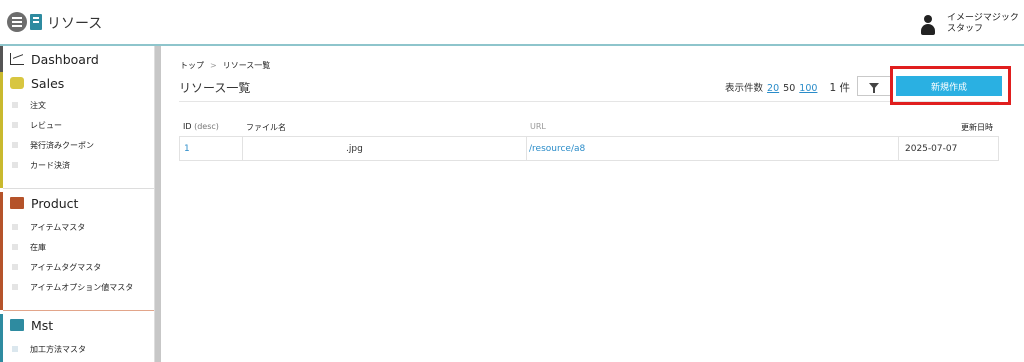 The image size is (1024, 362). What do you see at coordinates (37, 125) in the screenshot?
I see `sidebar-item-reviews: レビュー` at bounding box center [37, 125].